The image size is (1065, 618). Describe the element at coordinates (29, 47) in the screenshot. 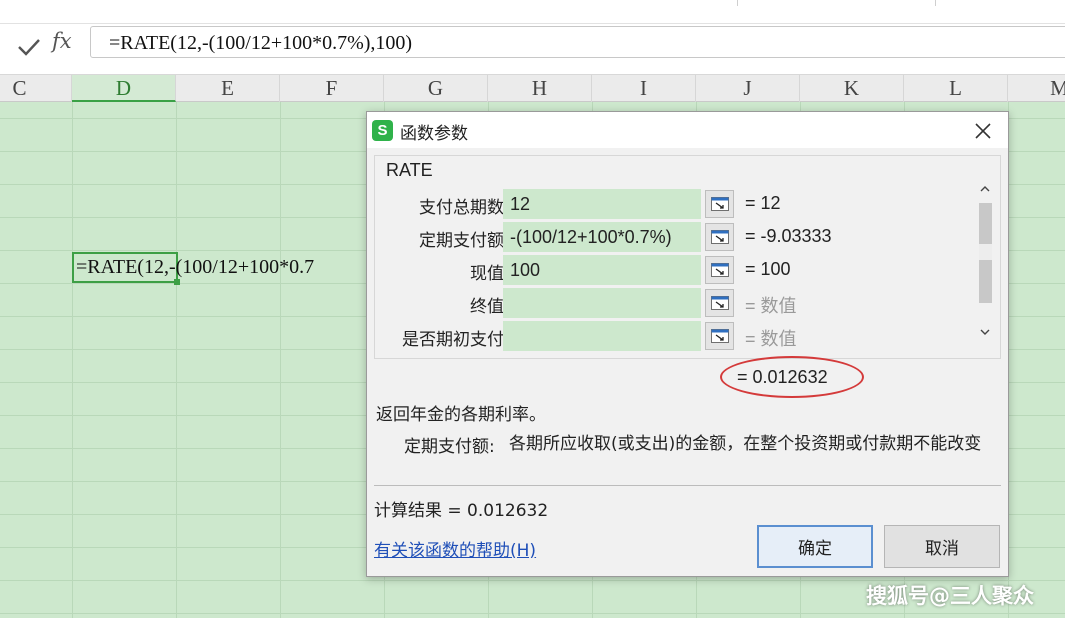

I see `checkmark-icon` at that location.